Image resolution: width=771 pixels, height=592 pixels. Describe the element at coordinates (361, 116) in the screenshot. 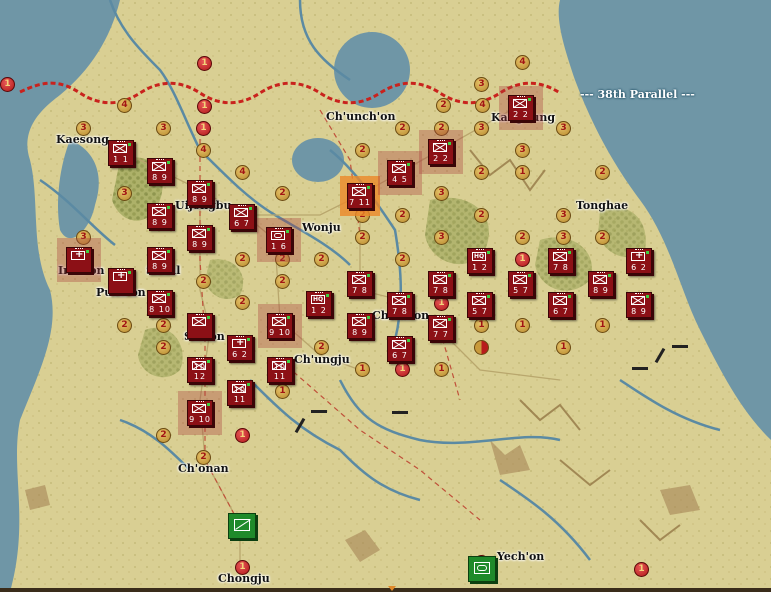

I see `city-chunchon: Ch'unch'on` at that location.